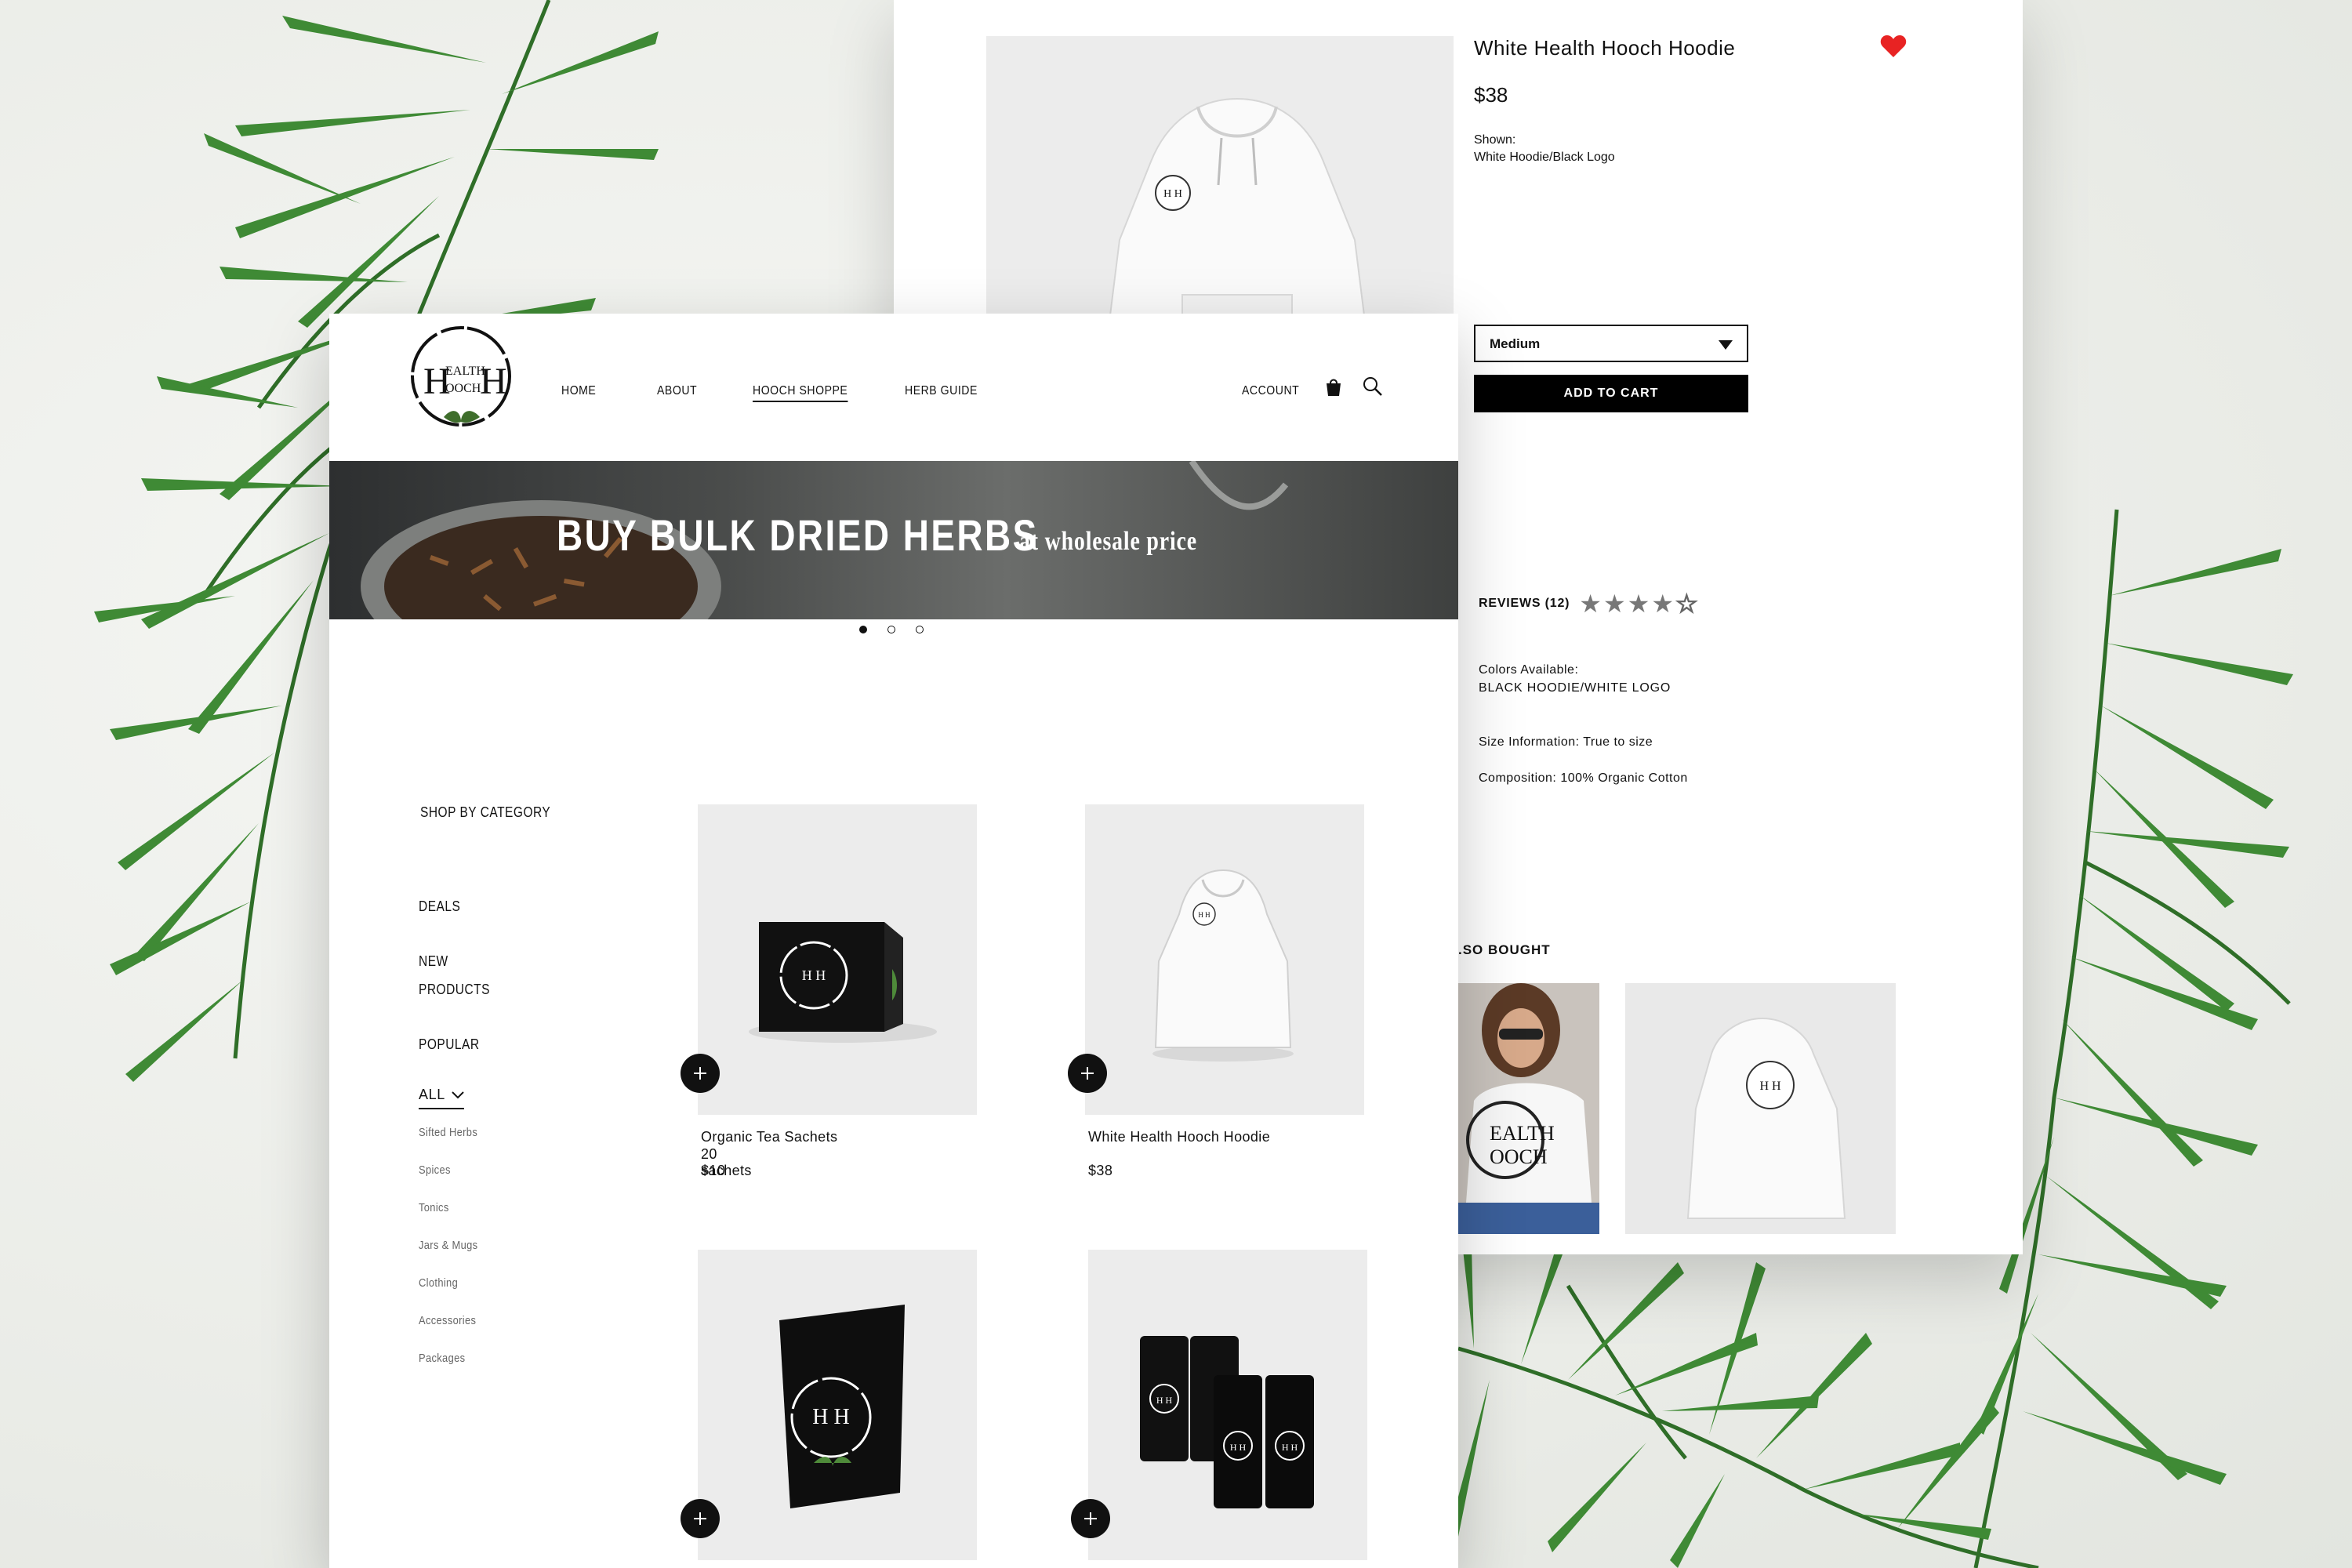 This screenshot has height=1568, width=2352. What do you see at coordinates (435, 1170) in the screenshot?
I see `category-spices: Spices` at bounding box center [435, 1170].